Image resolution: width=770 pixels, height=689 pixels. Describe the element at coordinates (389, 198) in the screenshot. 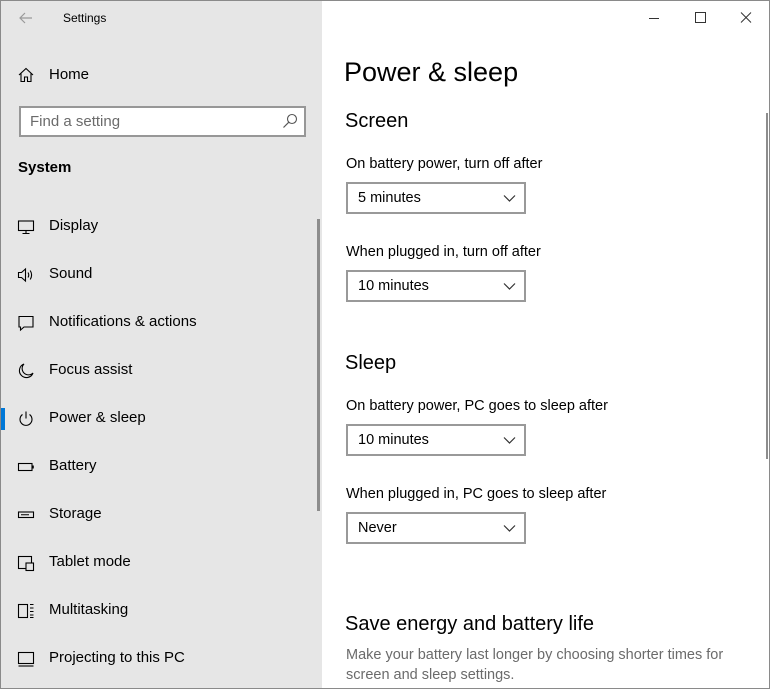

I see `dropdown-value: 5 minutes` at that location.